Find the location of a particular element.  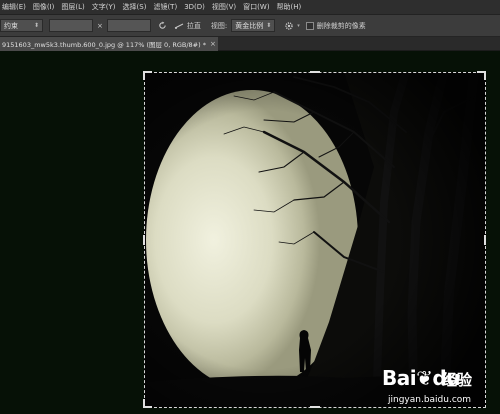

ratio-dropdown-label: 约束 is located at coordinates (11, 25).